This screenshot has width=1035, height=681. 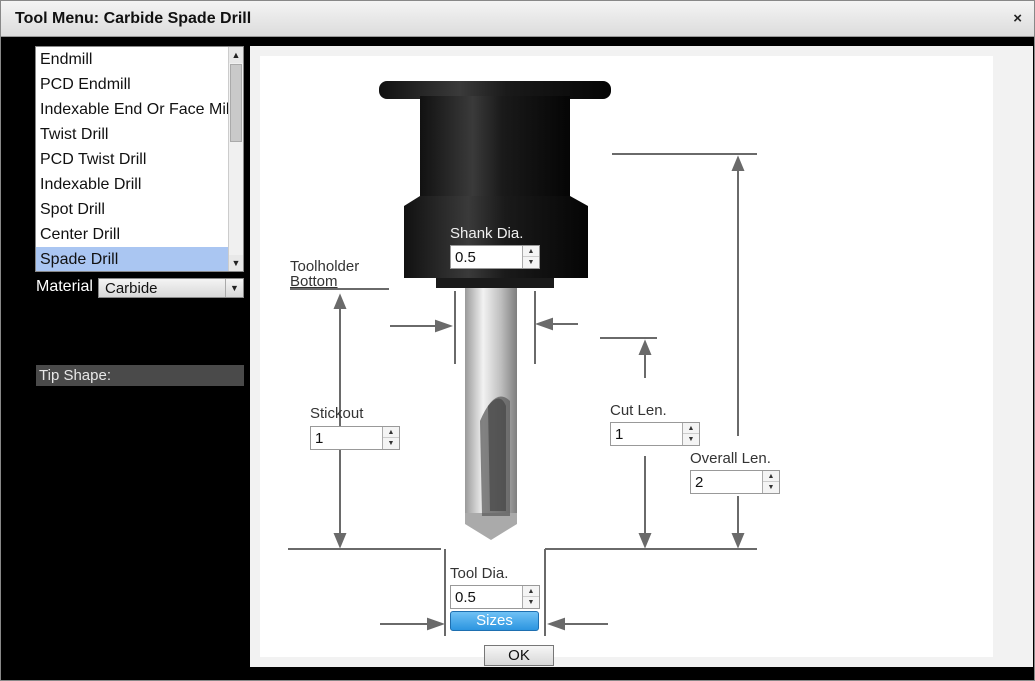 I want to click on close-button: ×, so click(x=1017, y=18).